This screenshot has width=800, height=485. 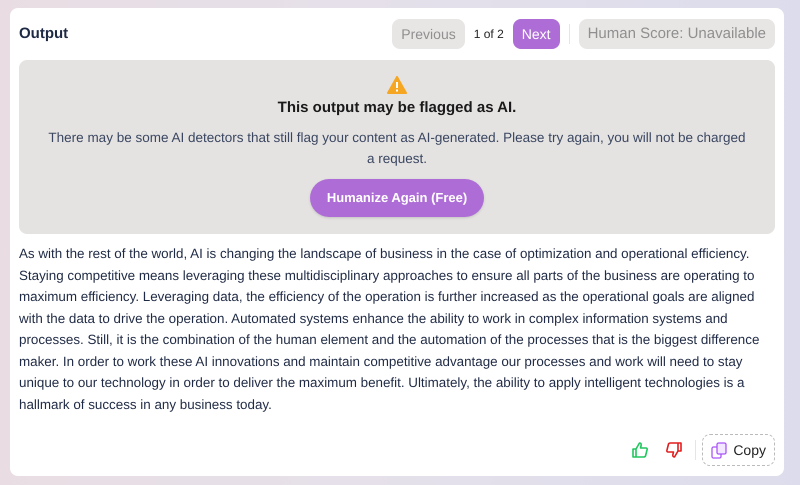 What do you see at coordinates (640, 450) in the screenshot?
I see `thumbs-up-icon` at bounding box center [640, 450].